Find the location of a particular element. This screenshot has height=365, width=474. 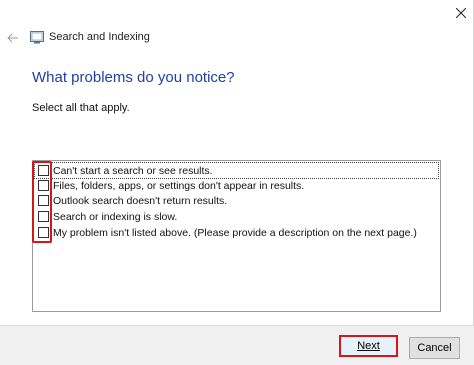

cancel-button-label: Cancel is located at coordinates (434, 348).